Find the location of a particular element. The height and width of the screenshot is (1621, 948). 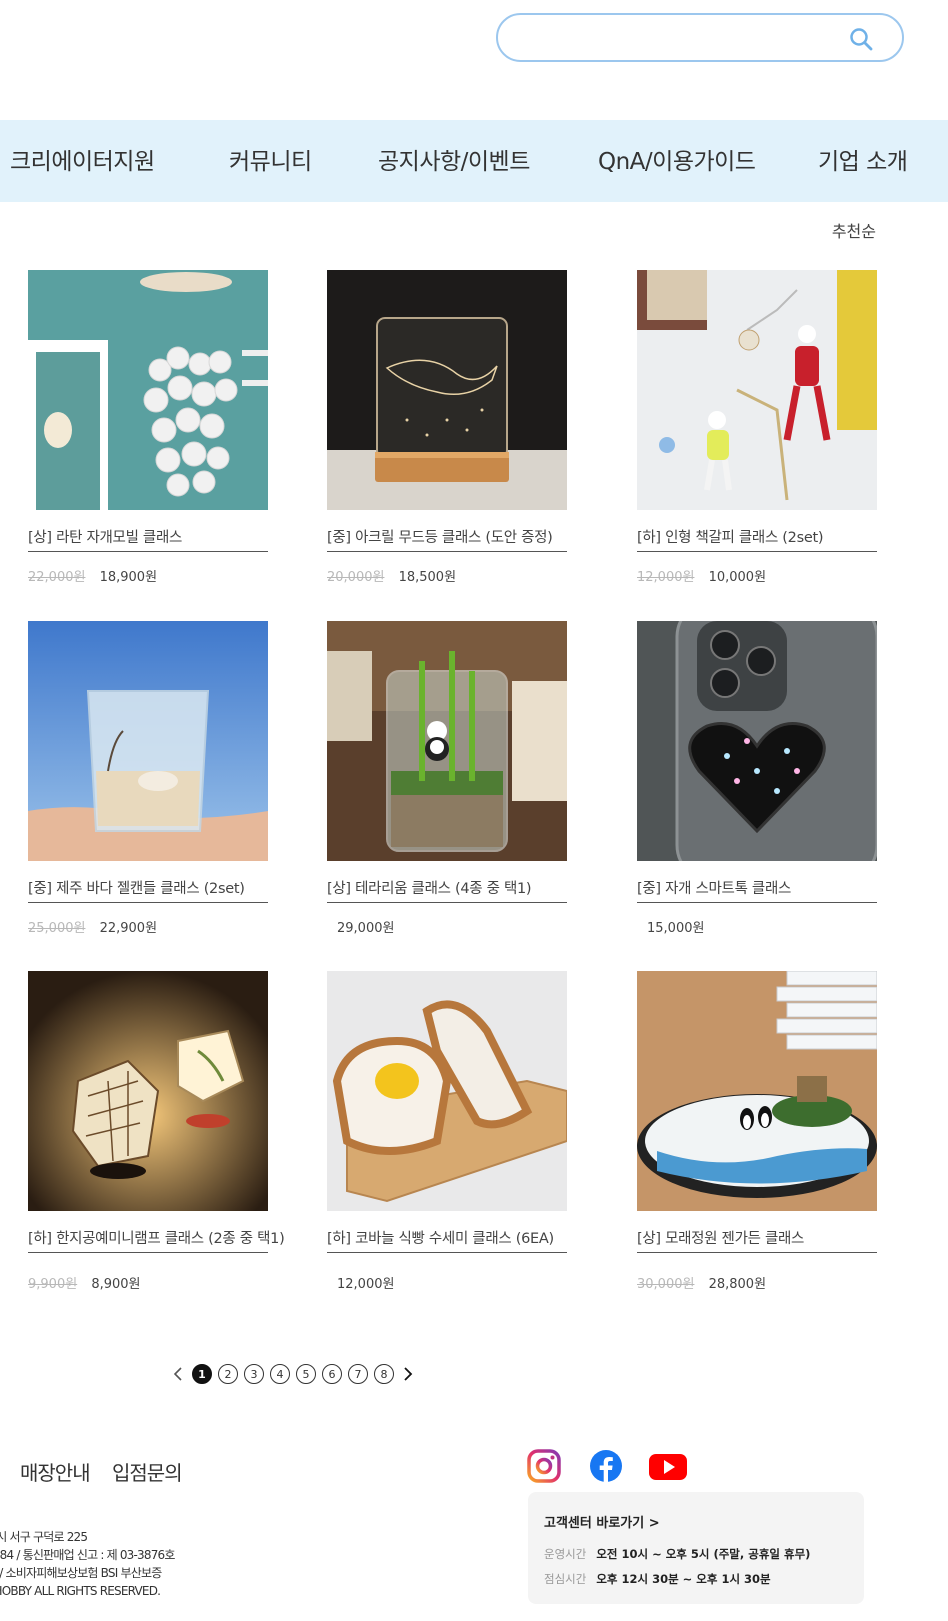

page-7-button: 7 is located at coordinates (358, 1374).